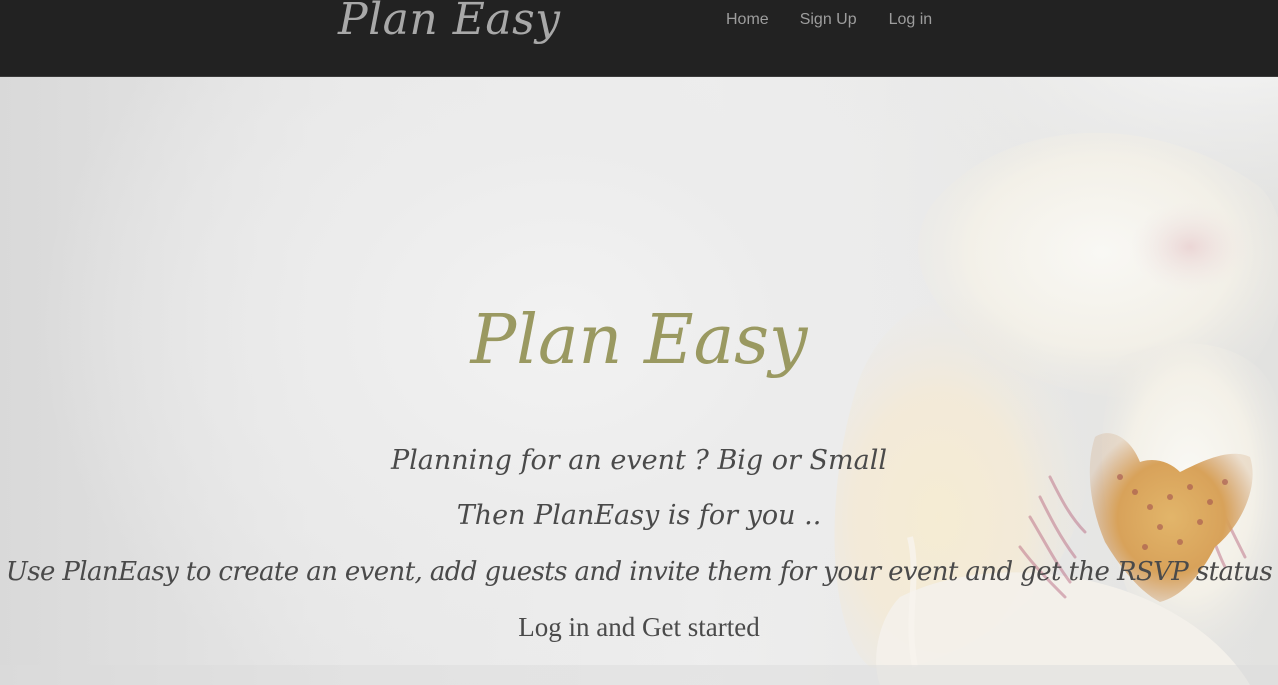 The image size is (1278, 685). I want to click on top-navbar: Plan Easy Home Sign Up Log in, so click(639, 38).